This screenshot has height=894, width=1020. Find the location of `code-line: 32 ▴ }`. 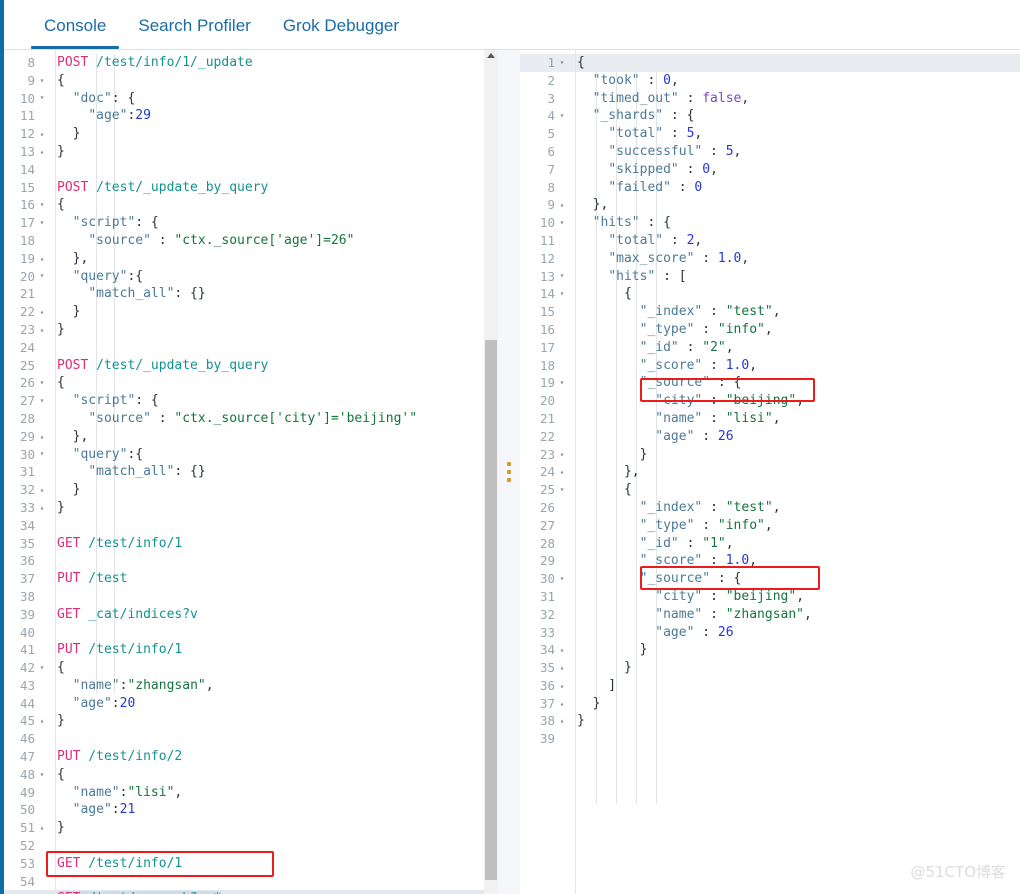

code-line: 32 ▴ } is located at coordinates (251, 490).